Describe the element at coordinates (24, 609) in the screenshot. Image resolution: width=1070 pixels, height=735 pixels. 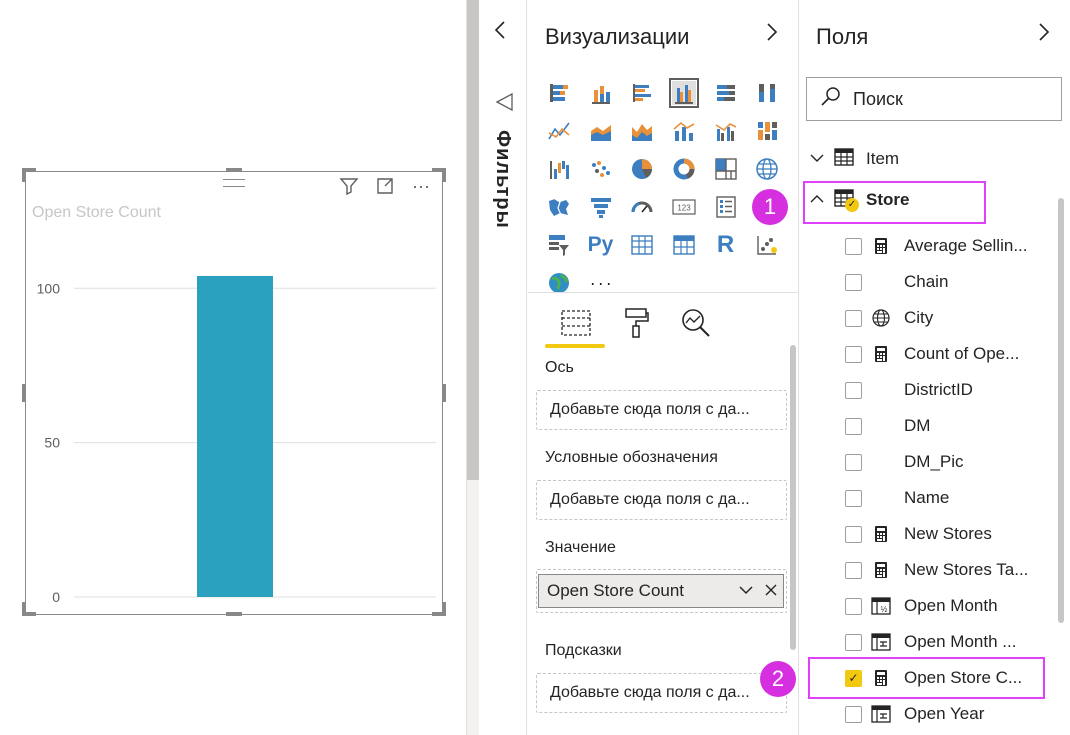
I see `resize-handle-bottom-left-v` at that location.